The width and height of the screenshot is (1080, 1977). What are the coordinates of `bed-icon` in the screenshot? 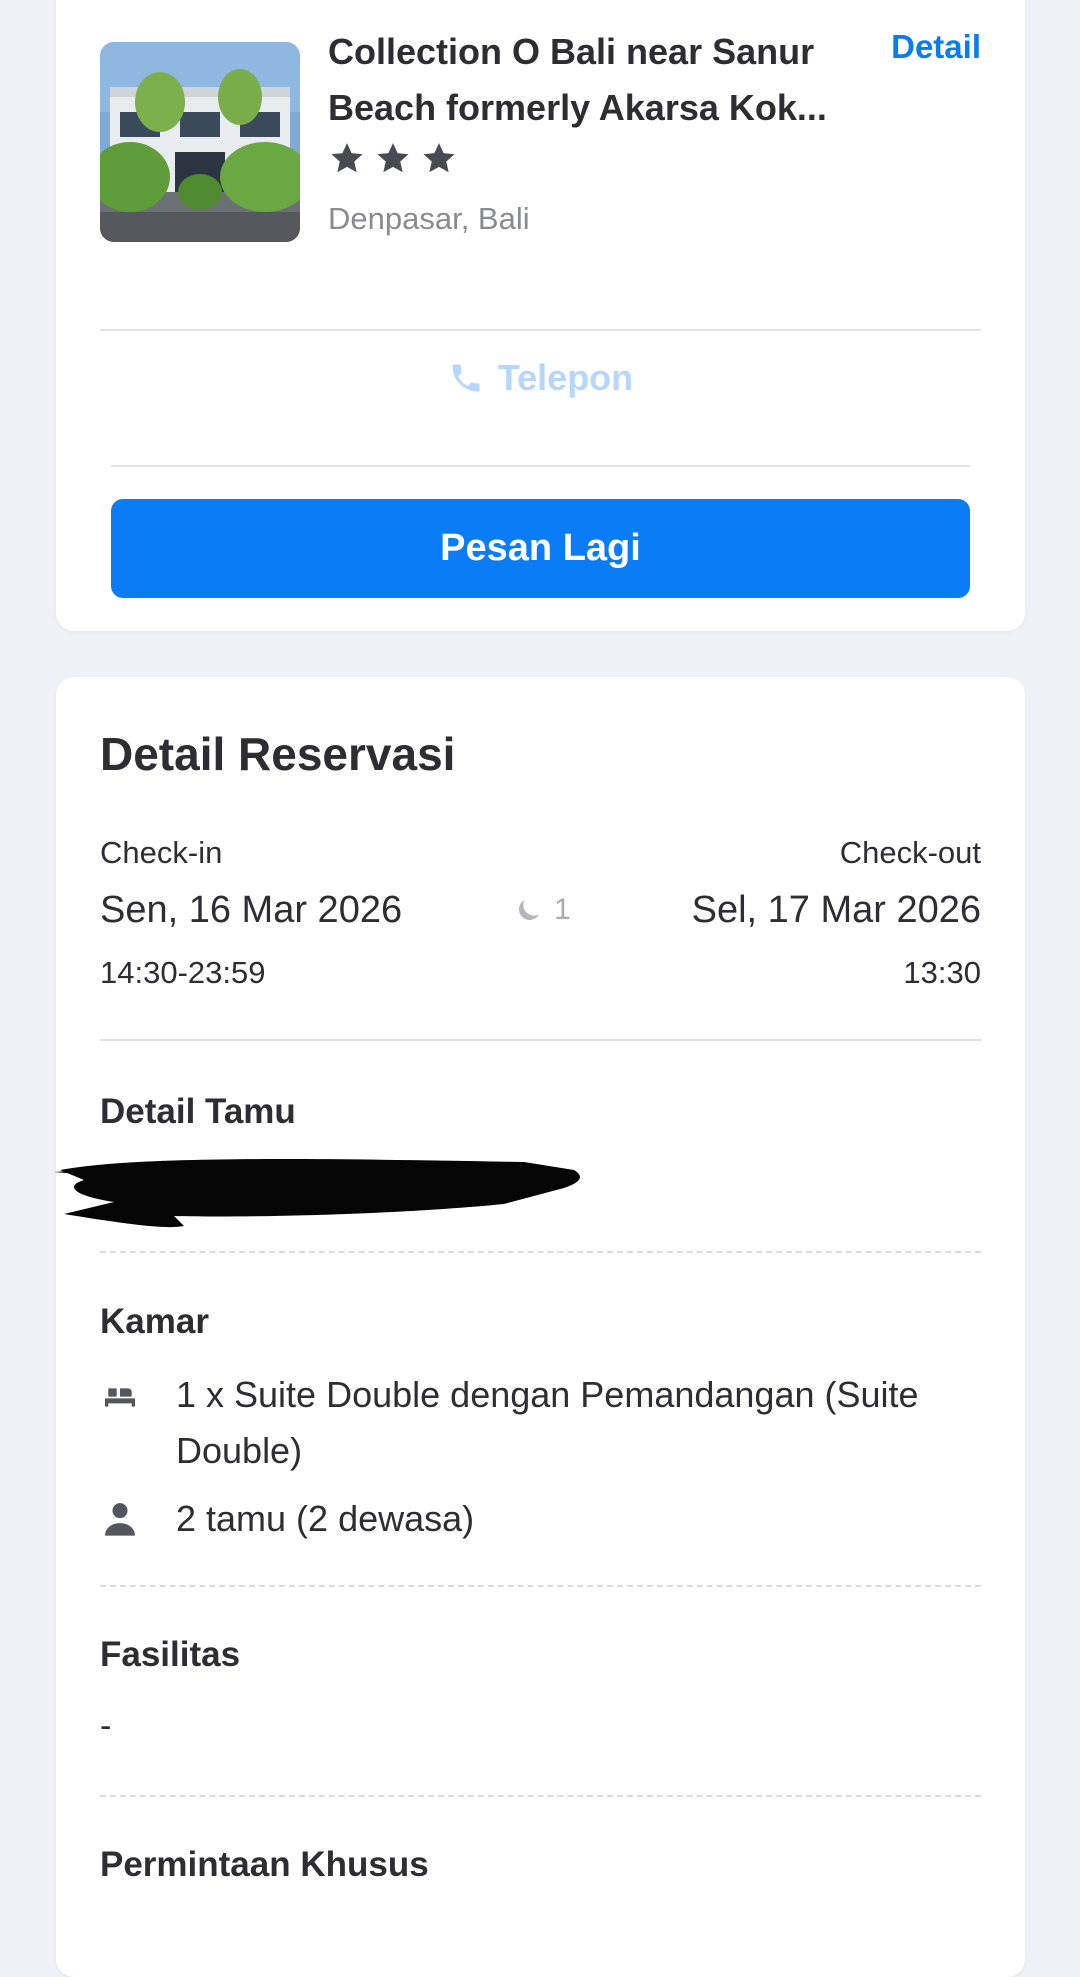 It's located at (120, 1396).